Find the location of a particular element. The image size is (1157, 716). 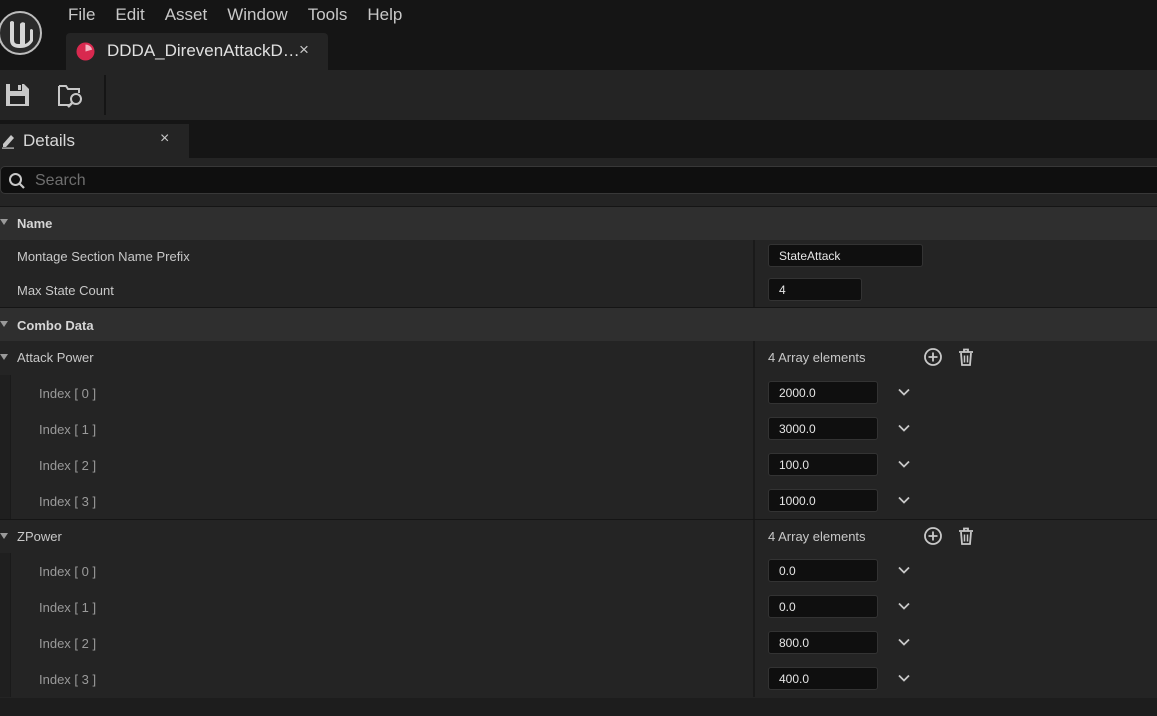

document-tab-close-button: × is located at coordinates (304, 50).